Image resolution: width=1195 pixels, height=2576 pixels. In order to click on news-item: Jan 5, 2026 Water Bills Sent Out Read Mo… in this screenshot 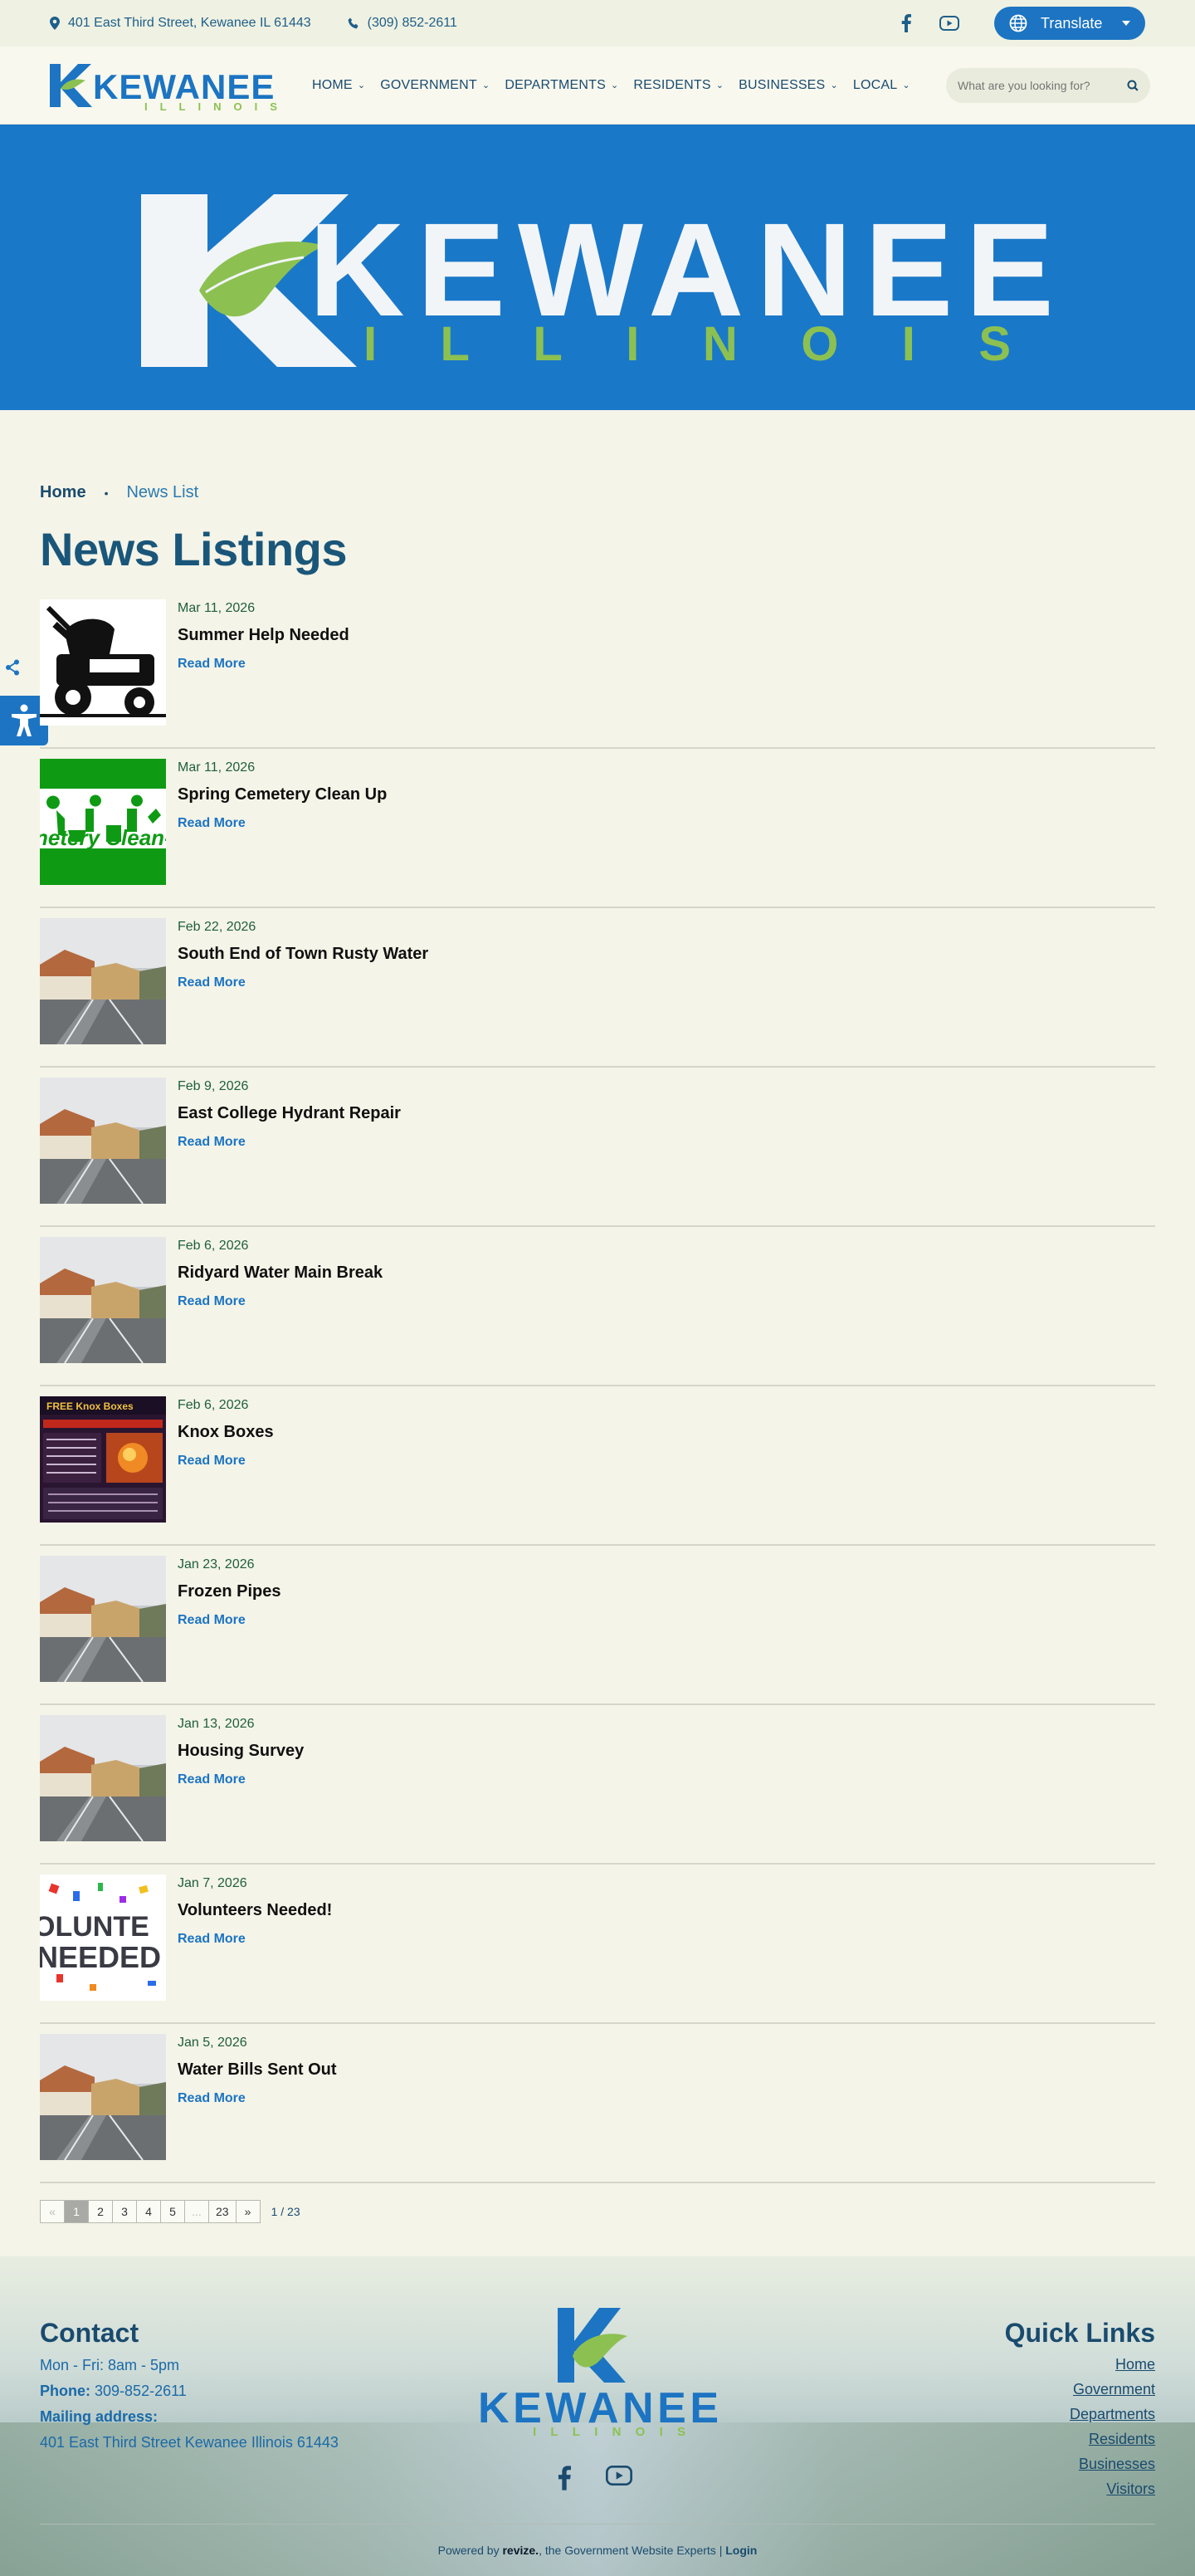, I will do `click(597, 2103)`.